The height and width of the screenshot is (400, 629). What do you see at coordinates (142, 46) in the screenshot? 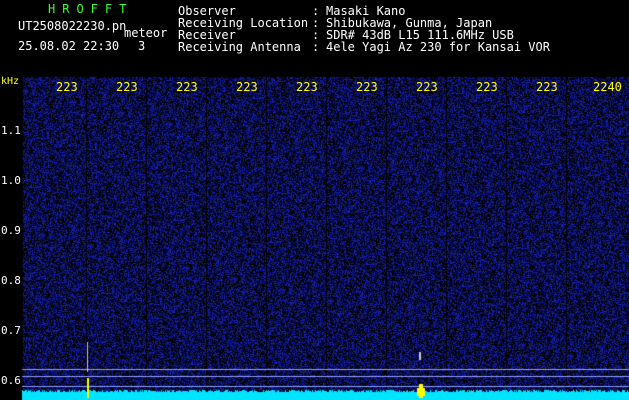
I see `meteor-count: 3` at bounding box center [142, 46].